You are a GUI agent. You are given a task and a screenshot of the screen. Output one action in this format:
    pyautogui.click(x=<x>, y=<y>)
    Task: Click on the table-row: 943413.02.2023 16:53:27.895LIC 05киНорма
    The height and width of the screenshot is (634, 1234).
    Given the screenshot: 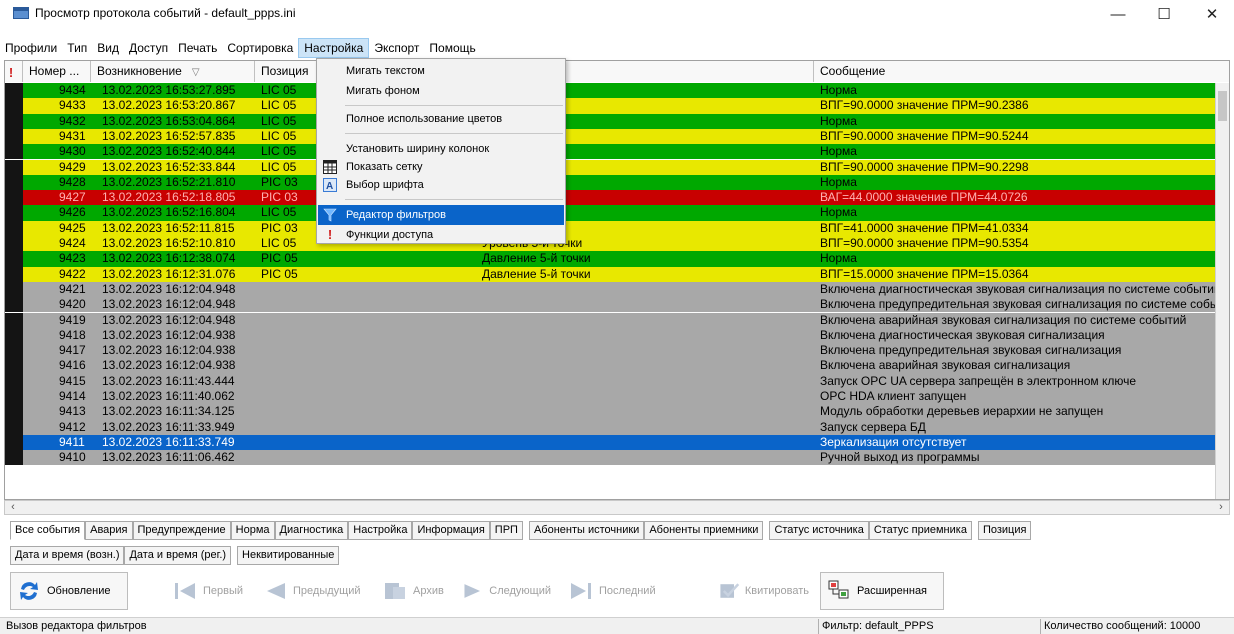 What is the action you would take?
    pyautogui.click(x=617, y=91)
    